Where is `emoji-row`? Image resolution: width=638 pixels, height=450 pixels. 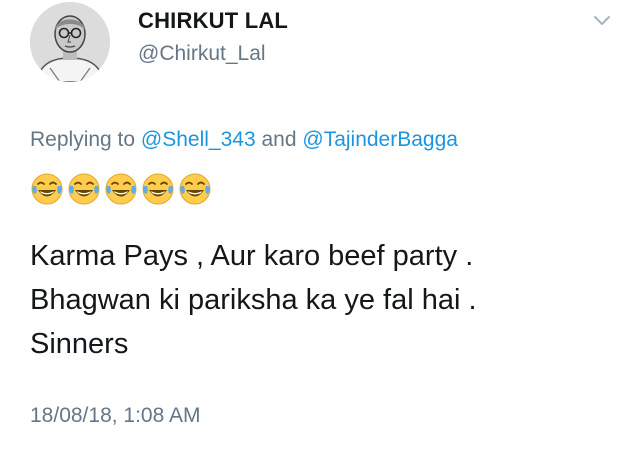
emoji-row is located at coordinates (121, 189).